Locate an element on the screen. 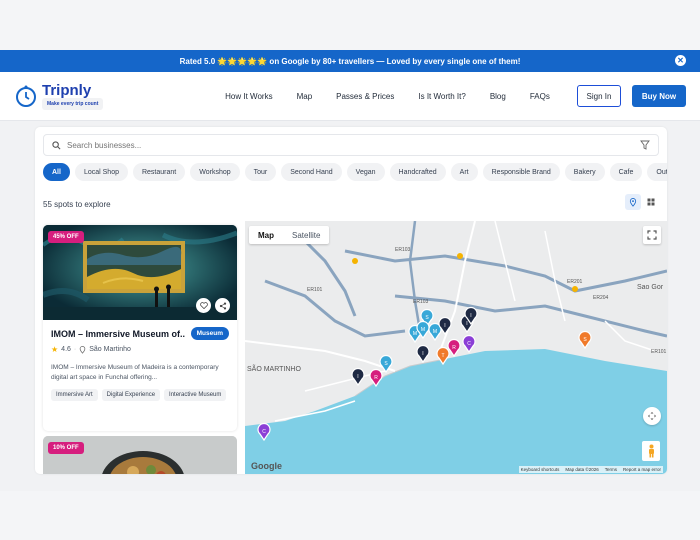  brand-name: Tripnly is located at coordinates (67, 90).